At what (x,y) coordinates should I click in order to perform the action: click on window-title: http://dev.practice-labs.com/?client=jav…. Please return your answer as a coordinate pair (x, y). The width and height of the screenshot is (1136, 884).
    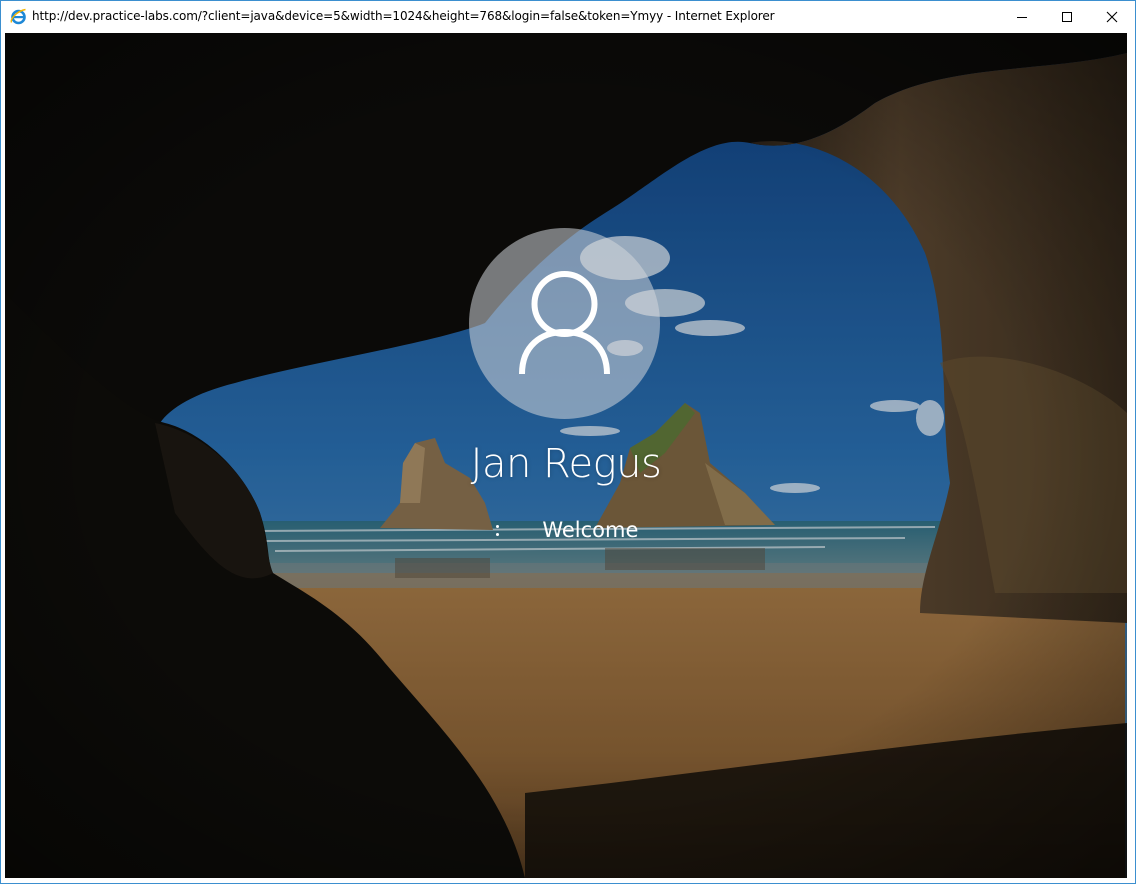
    Looking at the image, I should click on (403, 16).